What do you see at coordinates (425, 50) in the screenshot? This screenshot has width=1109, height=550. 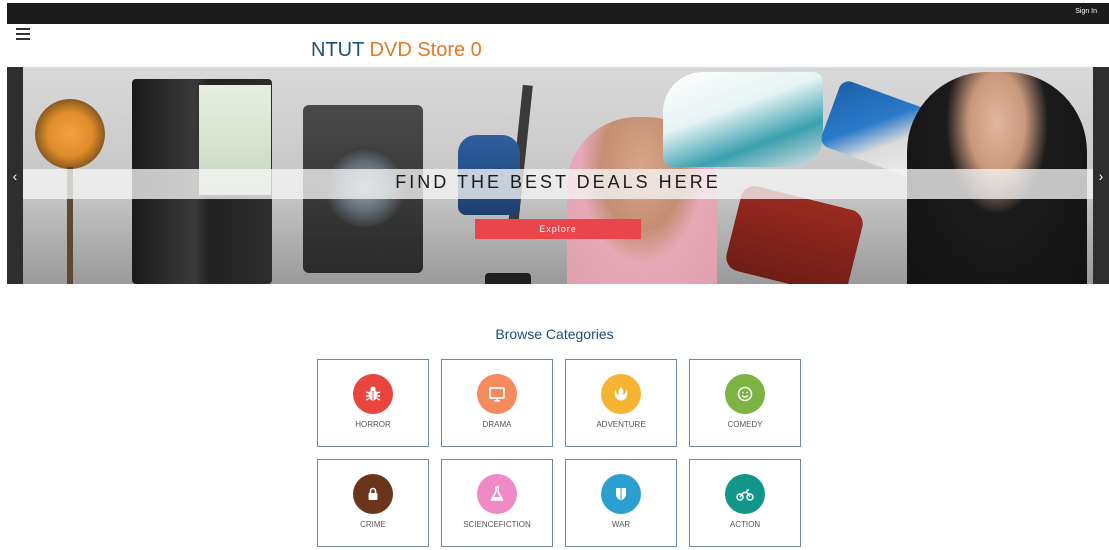 I see `brand-name-part2: DVD Store 0` at bounding box center [425, 50].